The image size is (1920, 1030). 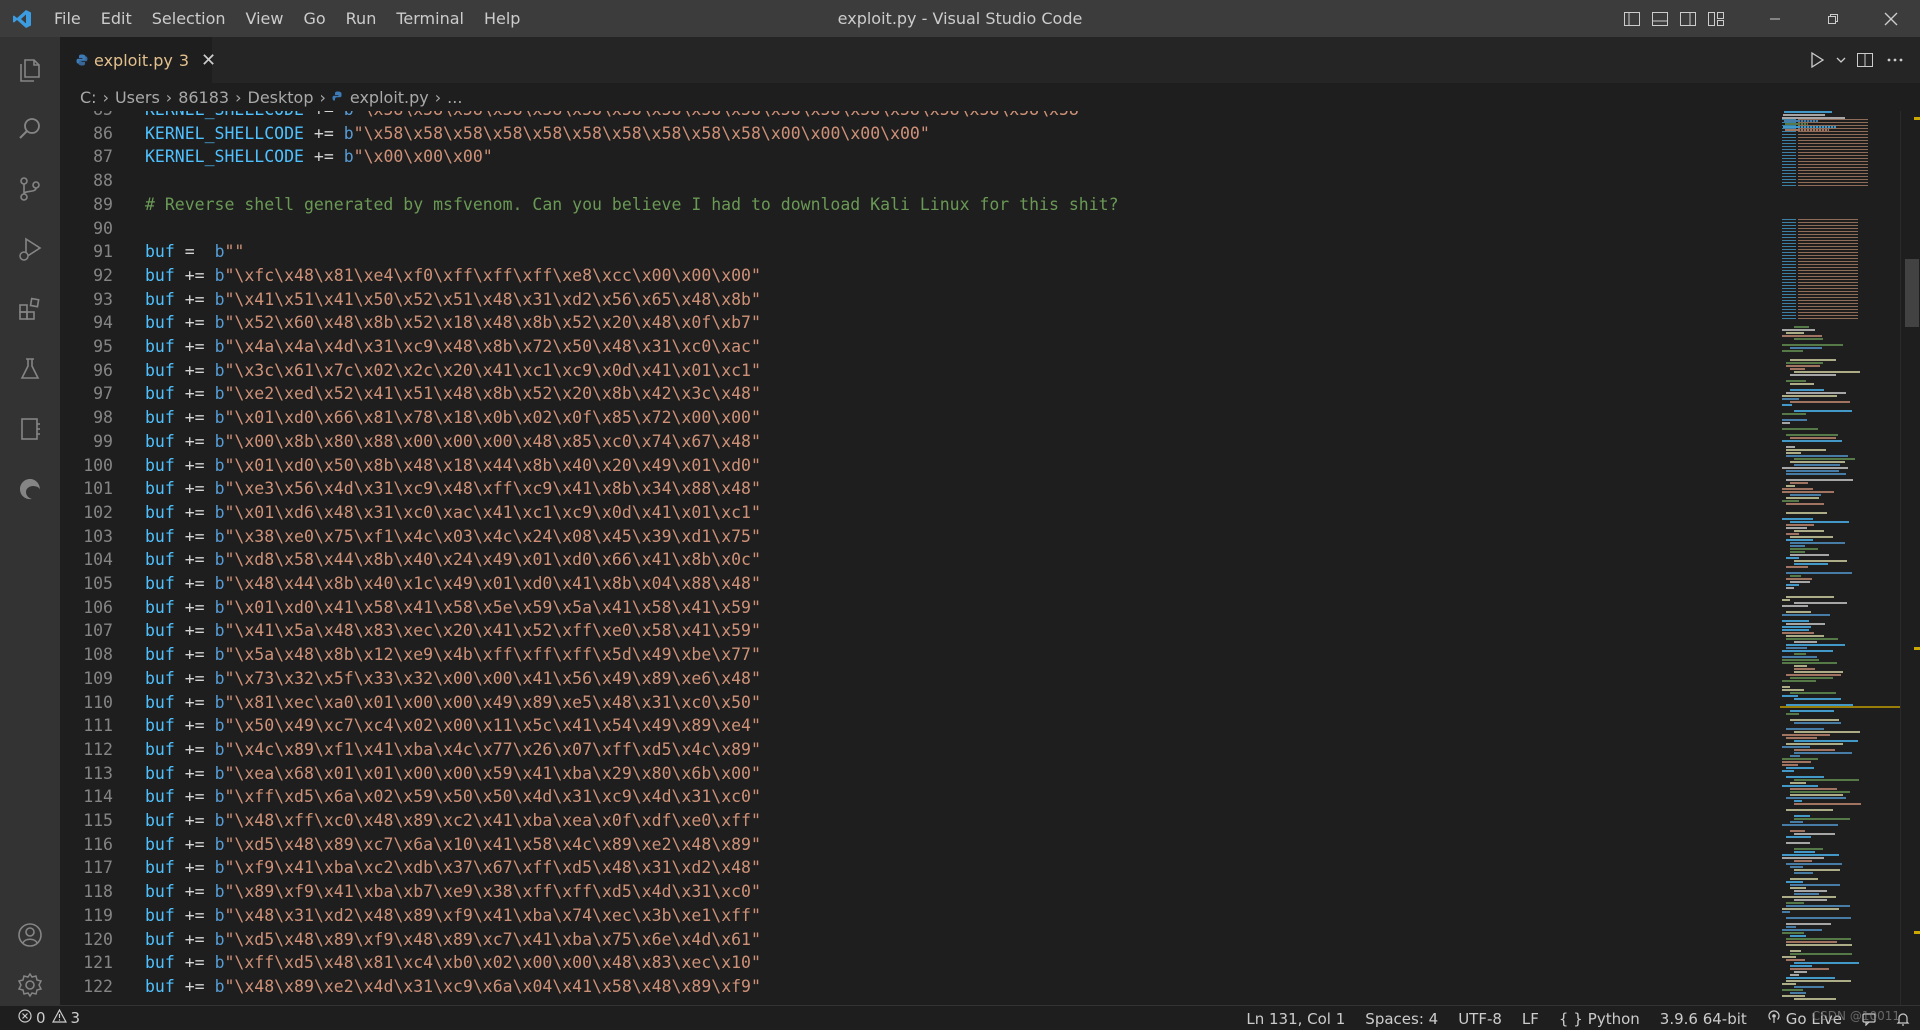 I want to click on code-line: 90, so click(x=920, y=229).